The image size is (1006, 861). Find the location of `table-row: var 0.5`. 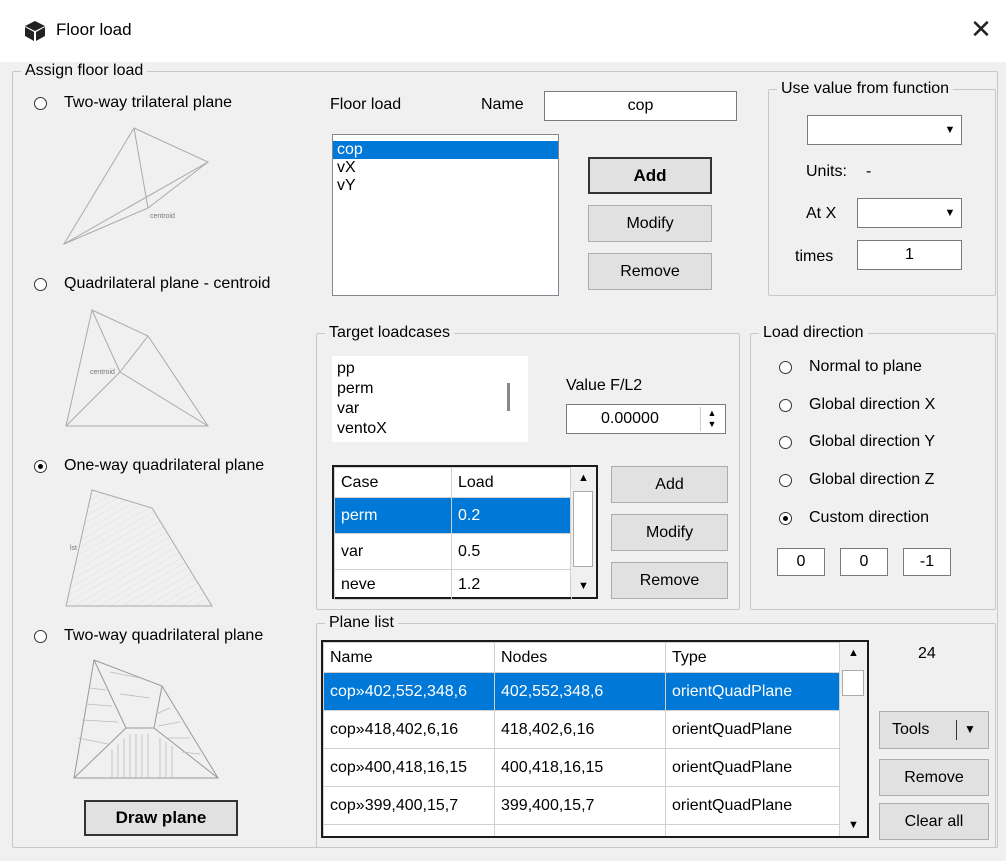

table-row: var 0.5 is located at coordinates (453, 551).